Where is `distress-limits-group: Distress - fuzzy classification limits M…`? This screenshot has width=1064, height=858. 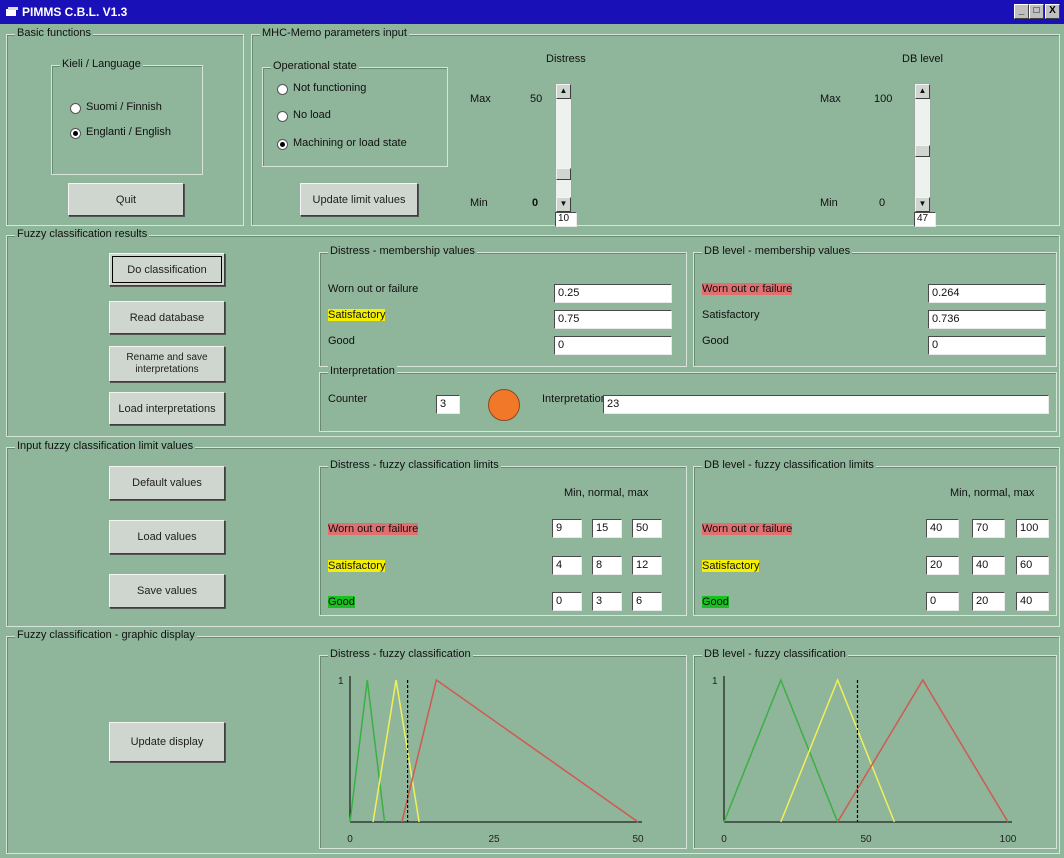
distress-limits-group: Distress - fuzzy classification limits M… is located at coordinates (503, 537).